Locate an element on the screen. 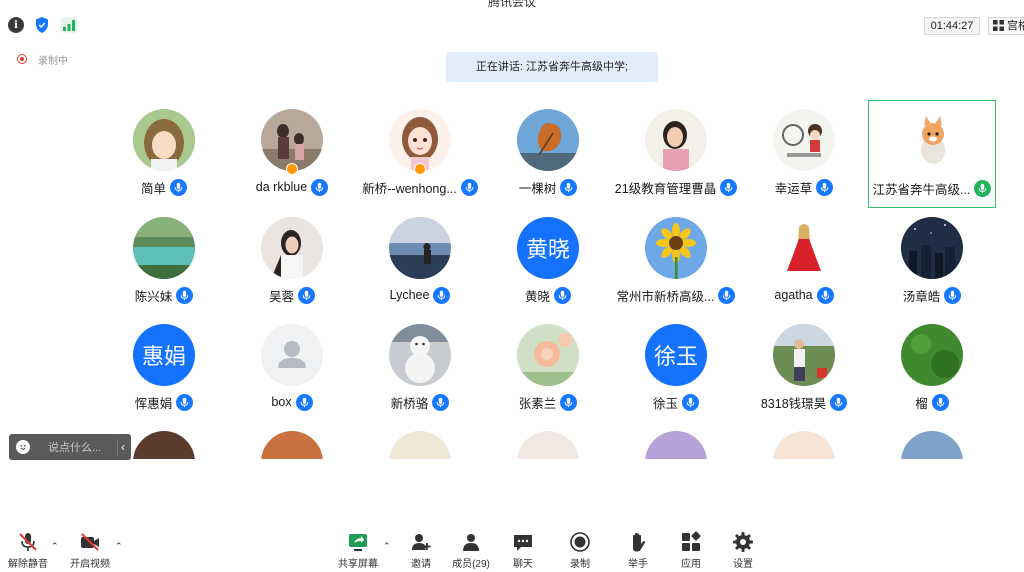 This screenshot has width=1024, height=572. participant-tile: 榴 is located at coordinates (932, 369).